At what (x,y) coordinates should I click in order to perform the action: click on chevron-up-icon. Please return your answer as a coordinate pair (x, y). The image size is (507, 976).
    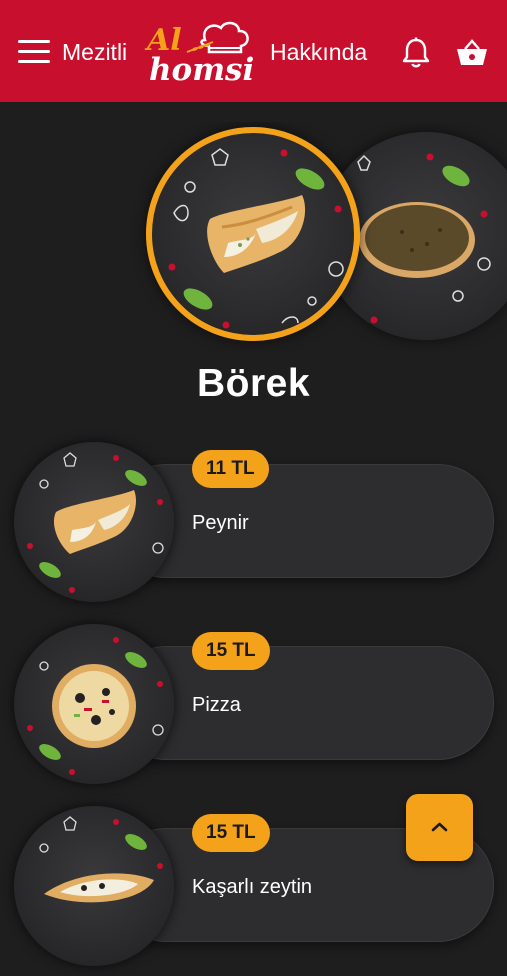
    Looking at the image, I should click on (439, 827).